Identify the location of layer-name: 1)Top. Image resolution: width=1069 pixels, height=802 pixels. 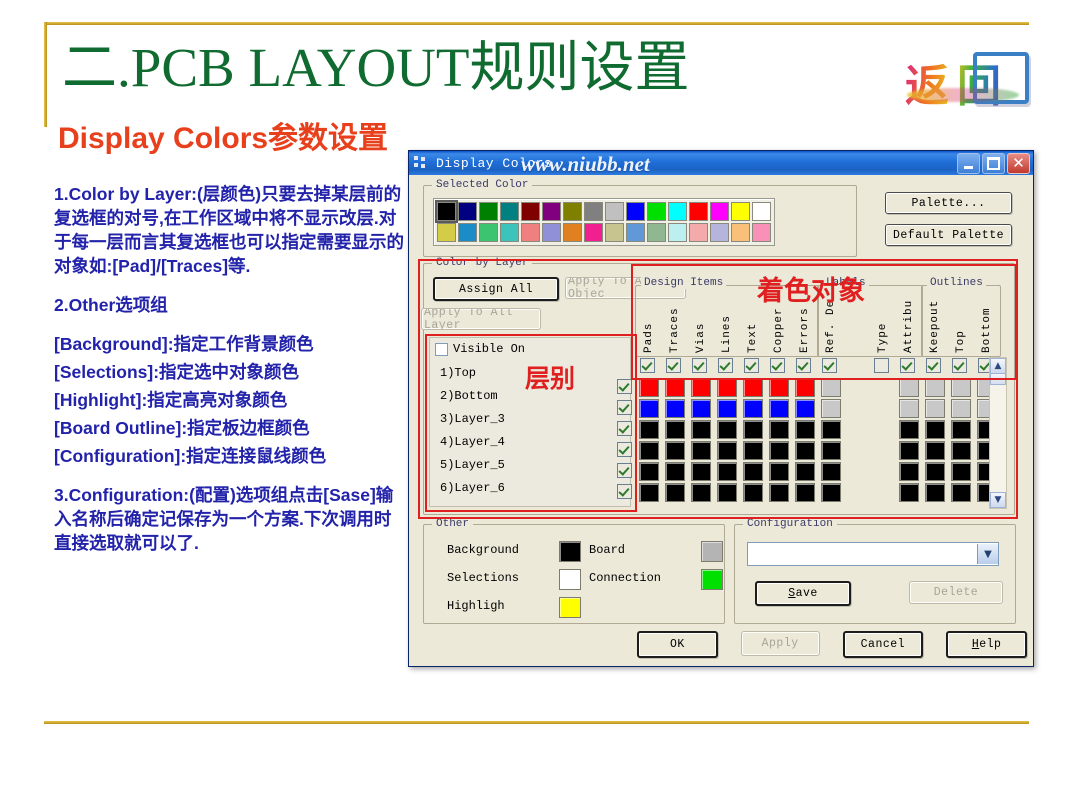
(472, 373).